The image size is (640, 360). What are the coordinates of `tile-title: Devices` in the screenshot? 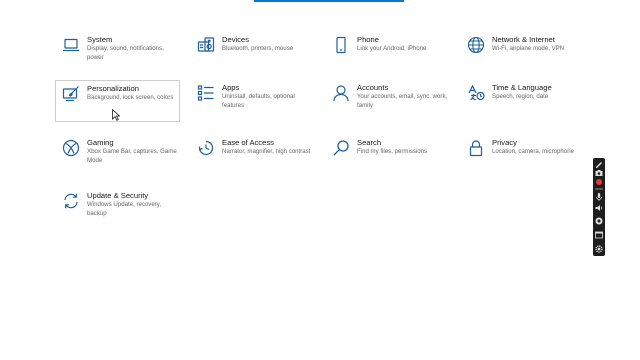 It's located at (236, 39).